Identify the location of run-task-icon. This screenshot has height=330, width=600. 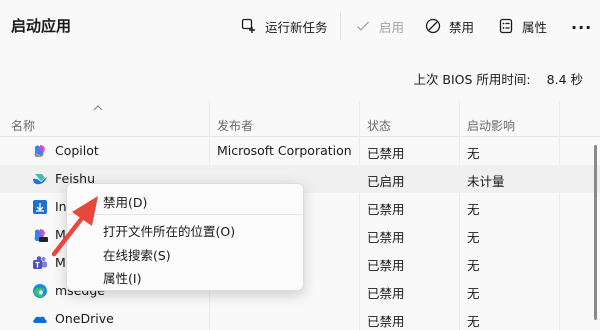
(248, 25).